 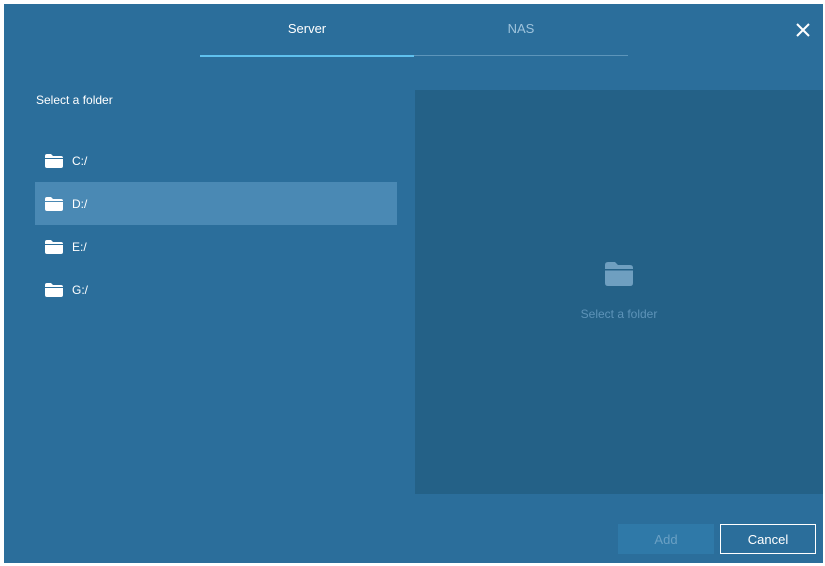 What do you see at coordinates (521, 30) in the screenshot?
I see `tab-nas: NAS` at bounding box center [521, 30].